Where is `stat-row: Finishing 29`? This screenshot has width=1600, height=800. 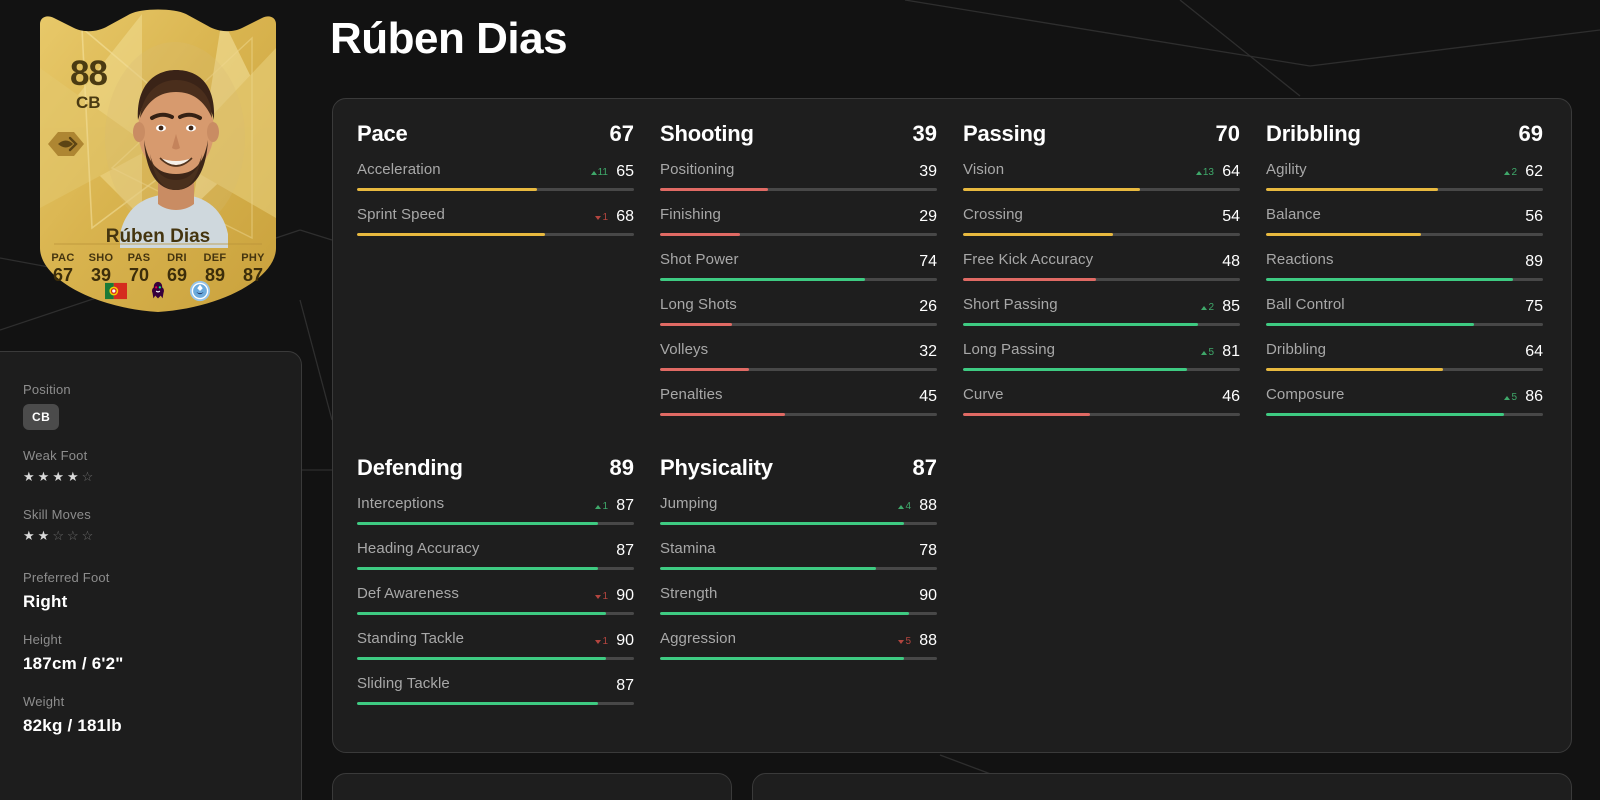 stat-row: Finishing 29 is located at coordinates (798, 221).